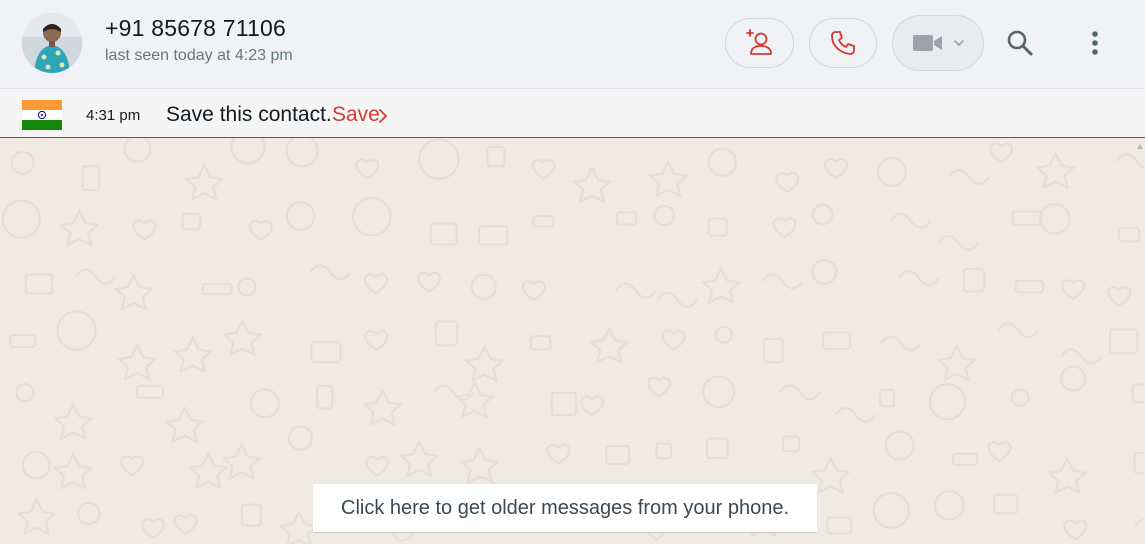  I want to click on menu-button, so click(1095, 43).